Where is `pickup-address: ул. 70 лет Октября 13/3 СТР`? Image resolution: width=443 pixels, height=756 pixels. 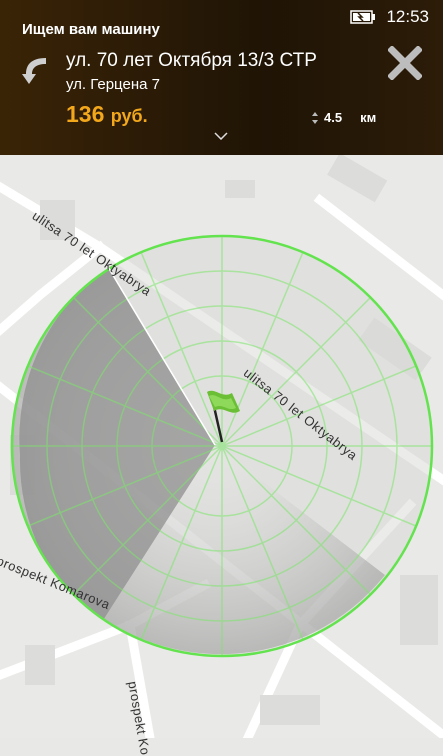 pickup-address: ул. 70 лет Октября 13/3 СТР is located at coordinates (191, 60).